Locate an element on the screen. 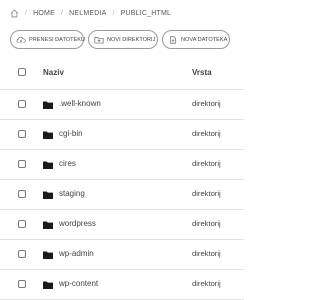  new-directory-button: NOVI DIREKTORIJ is located at coordinates (123, 39).